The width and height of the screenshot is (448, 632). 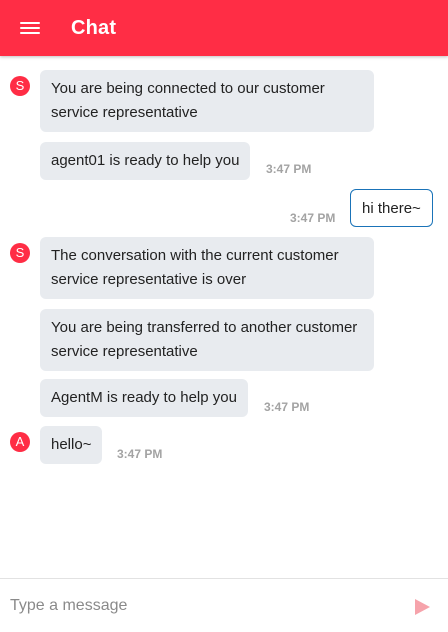 I want to click on avatar: A, so click(x=20, y=442).